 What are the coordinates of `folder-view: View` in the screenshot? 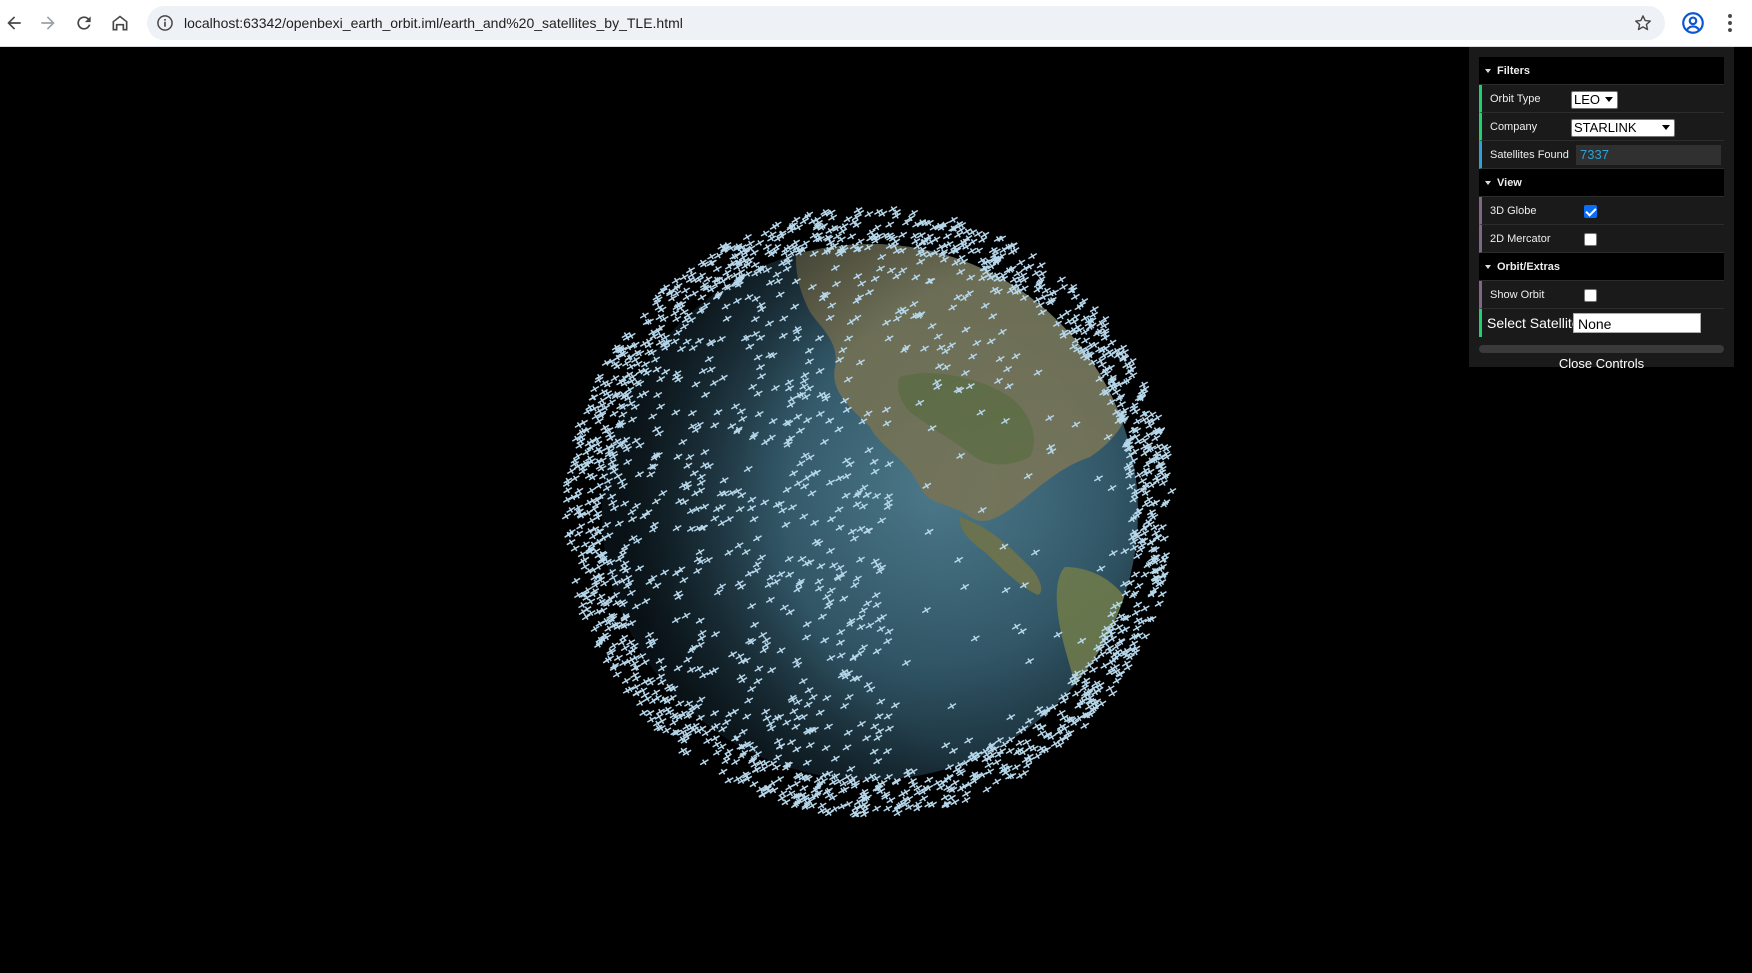 It's located at (1601, 183).